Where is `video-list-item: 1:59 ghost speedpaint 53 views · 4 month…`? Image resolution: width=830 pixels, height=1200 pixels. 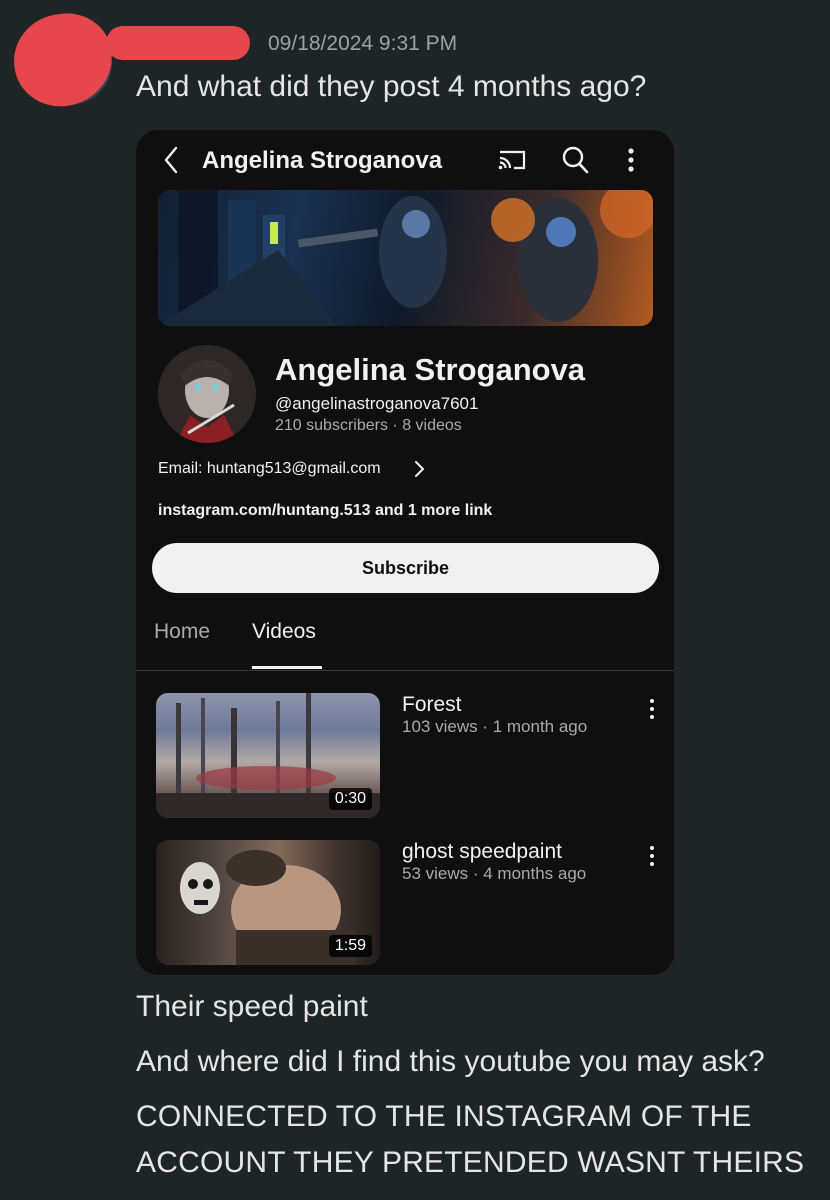
video-list-item: 1:59 ghost speedpaint 53 views · 4 month… is located at coordinates (405, 905).